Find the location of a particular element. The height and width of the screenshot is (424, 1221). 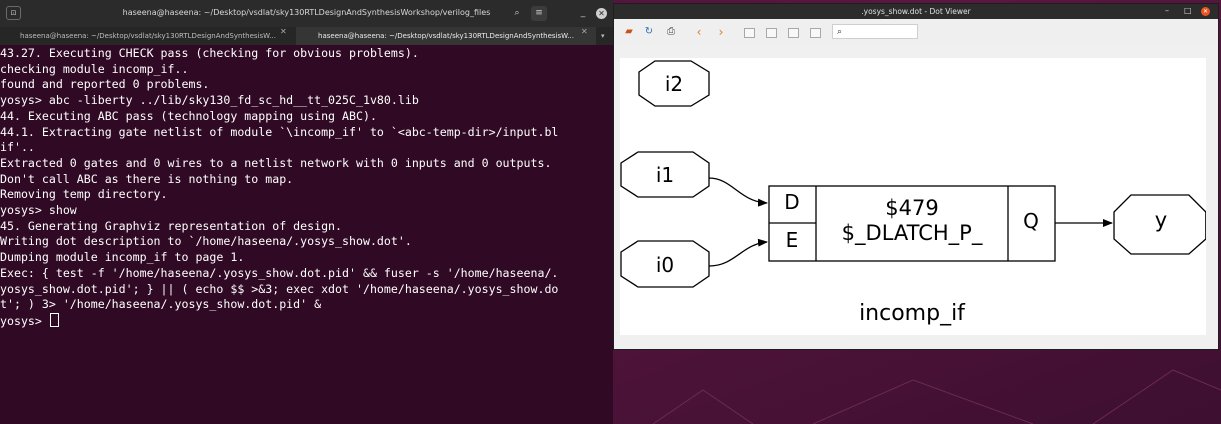

input-node-i1: i1 is located at coordinates (665, 174).